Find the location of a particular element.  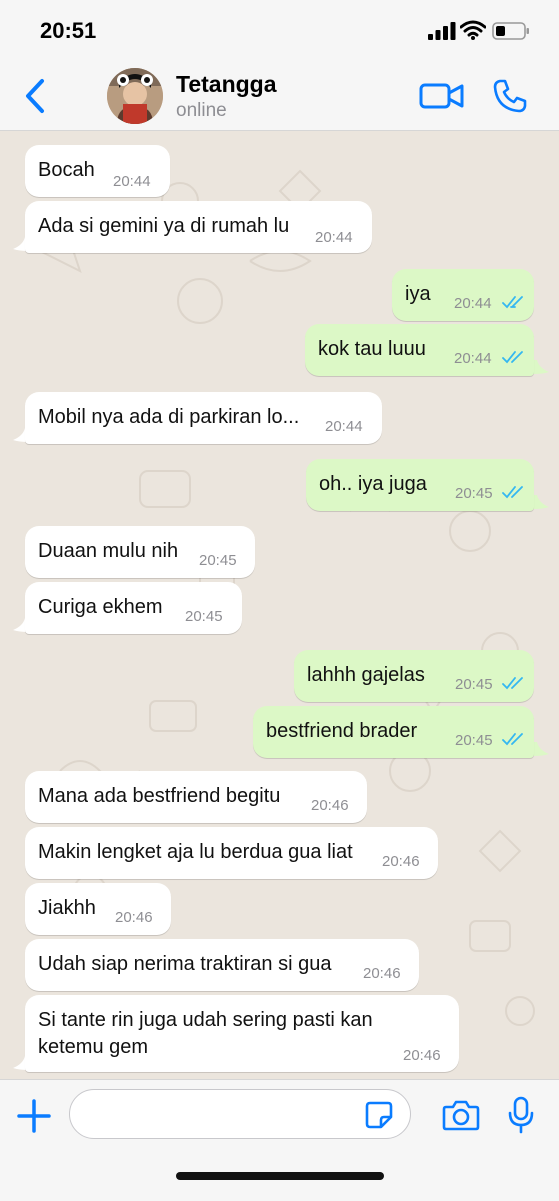

message-incoming: Ada si gemini ya di rumah lu 20:44 is located at coordinates (198, 227).